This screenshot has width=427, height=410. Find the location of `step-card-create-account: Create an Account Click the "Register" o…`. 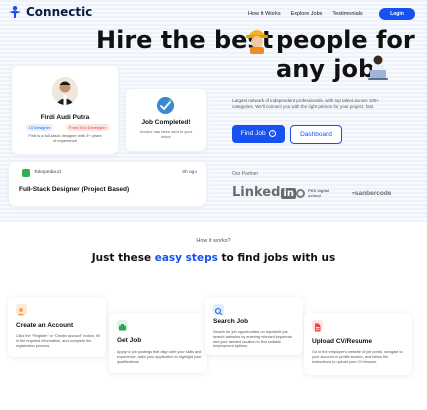

step-card-create-account: Create an Account Click the "Register" o… is located at coordinates (57, 327).